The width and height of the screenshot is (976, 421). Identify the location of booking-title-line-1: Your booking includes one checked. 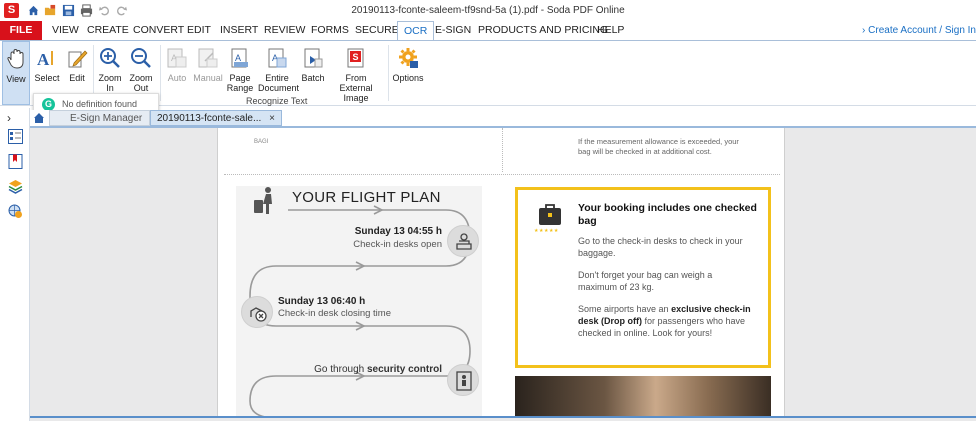
(667, 208).